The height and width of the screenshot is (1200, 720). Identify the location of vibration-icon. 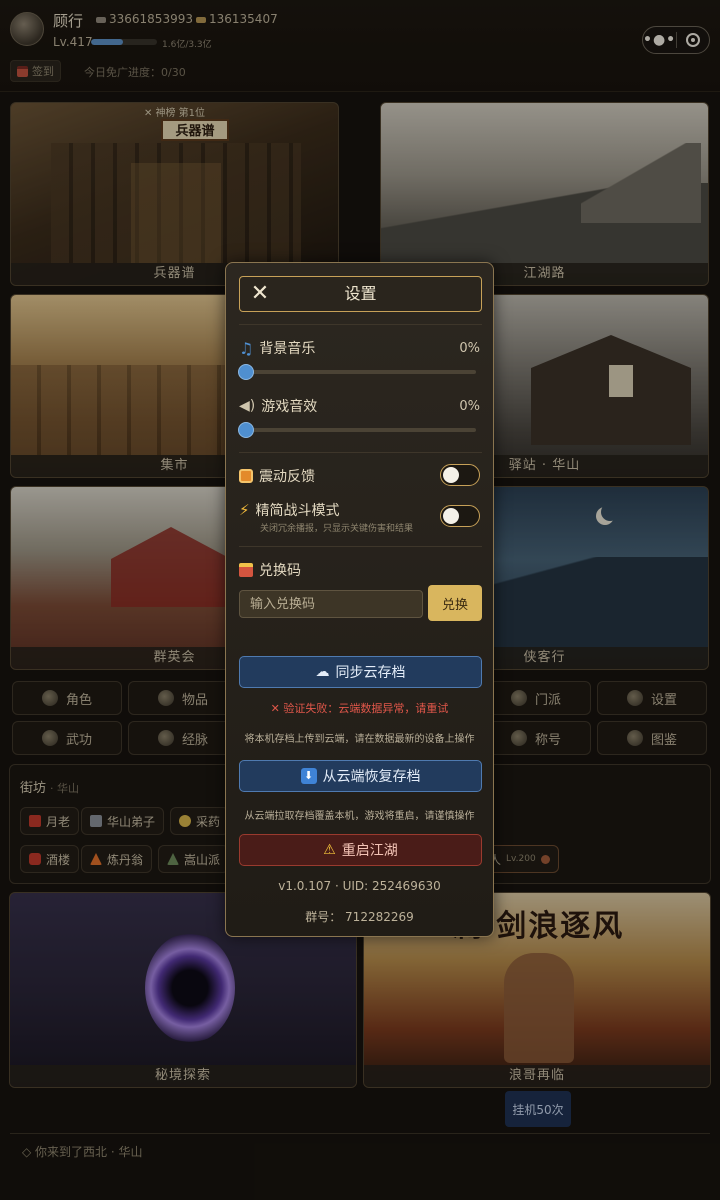
(246, 476).